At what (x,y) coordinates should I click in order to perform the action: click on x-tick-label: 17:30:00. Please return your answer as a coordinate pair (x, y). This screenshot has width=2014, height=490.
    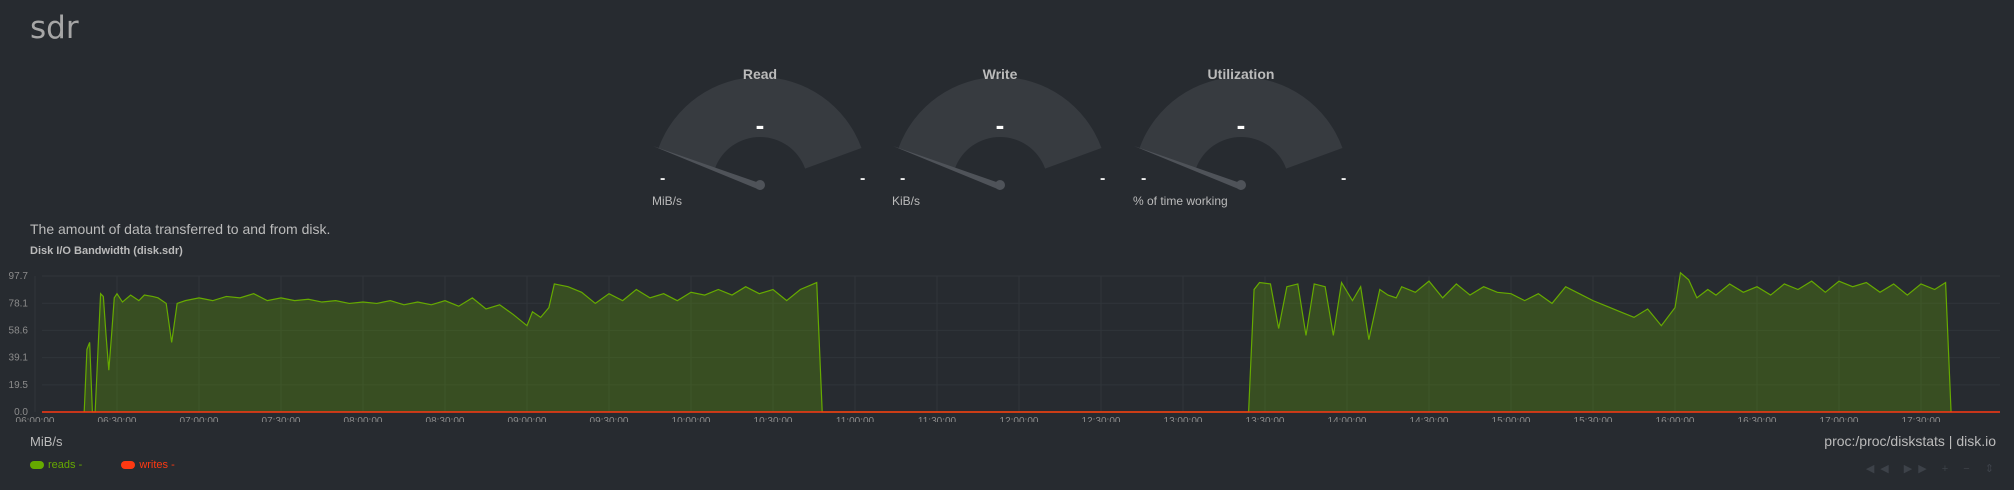
    Looking at the image, I should click on (1921, 419).